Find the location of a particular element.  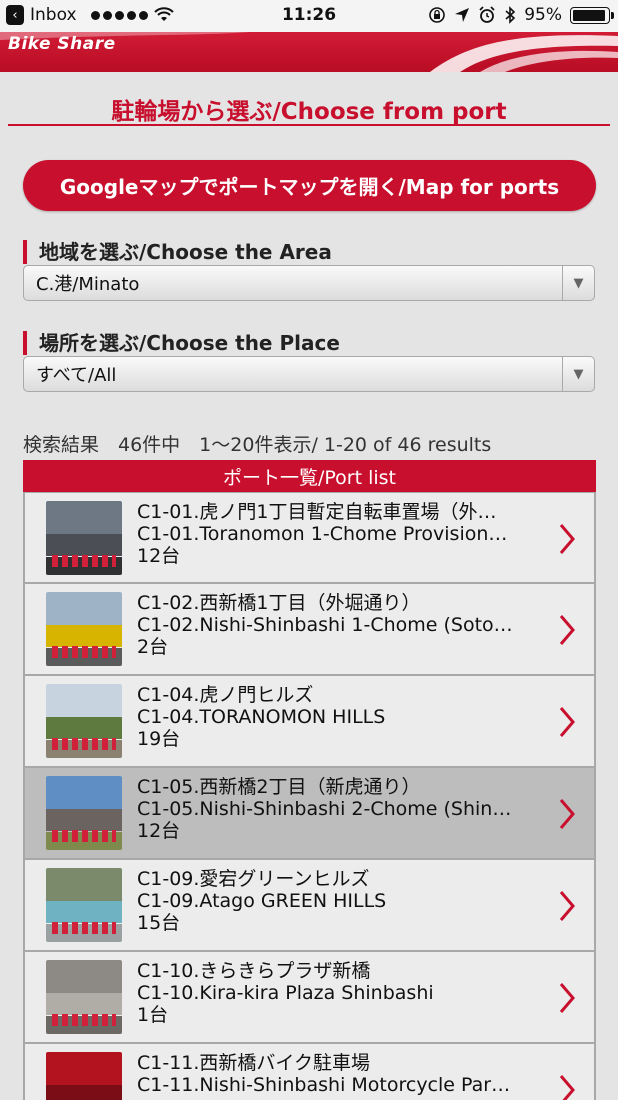

port-list-item: C1-04.虎ノ門ヒルズ C1-04.TORANOMON HILLS 19台 is located at coordinates (309, 722).